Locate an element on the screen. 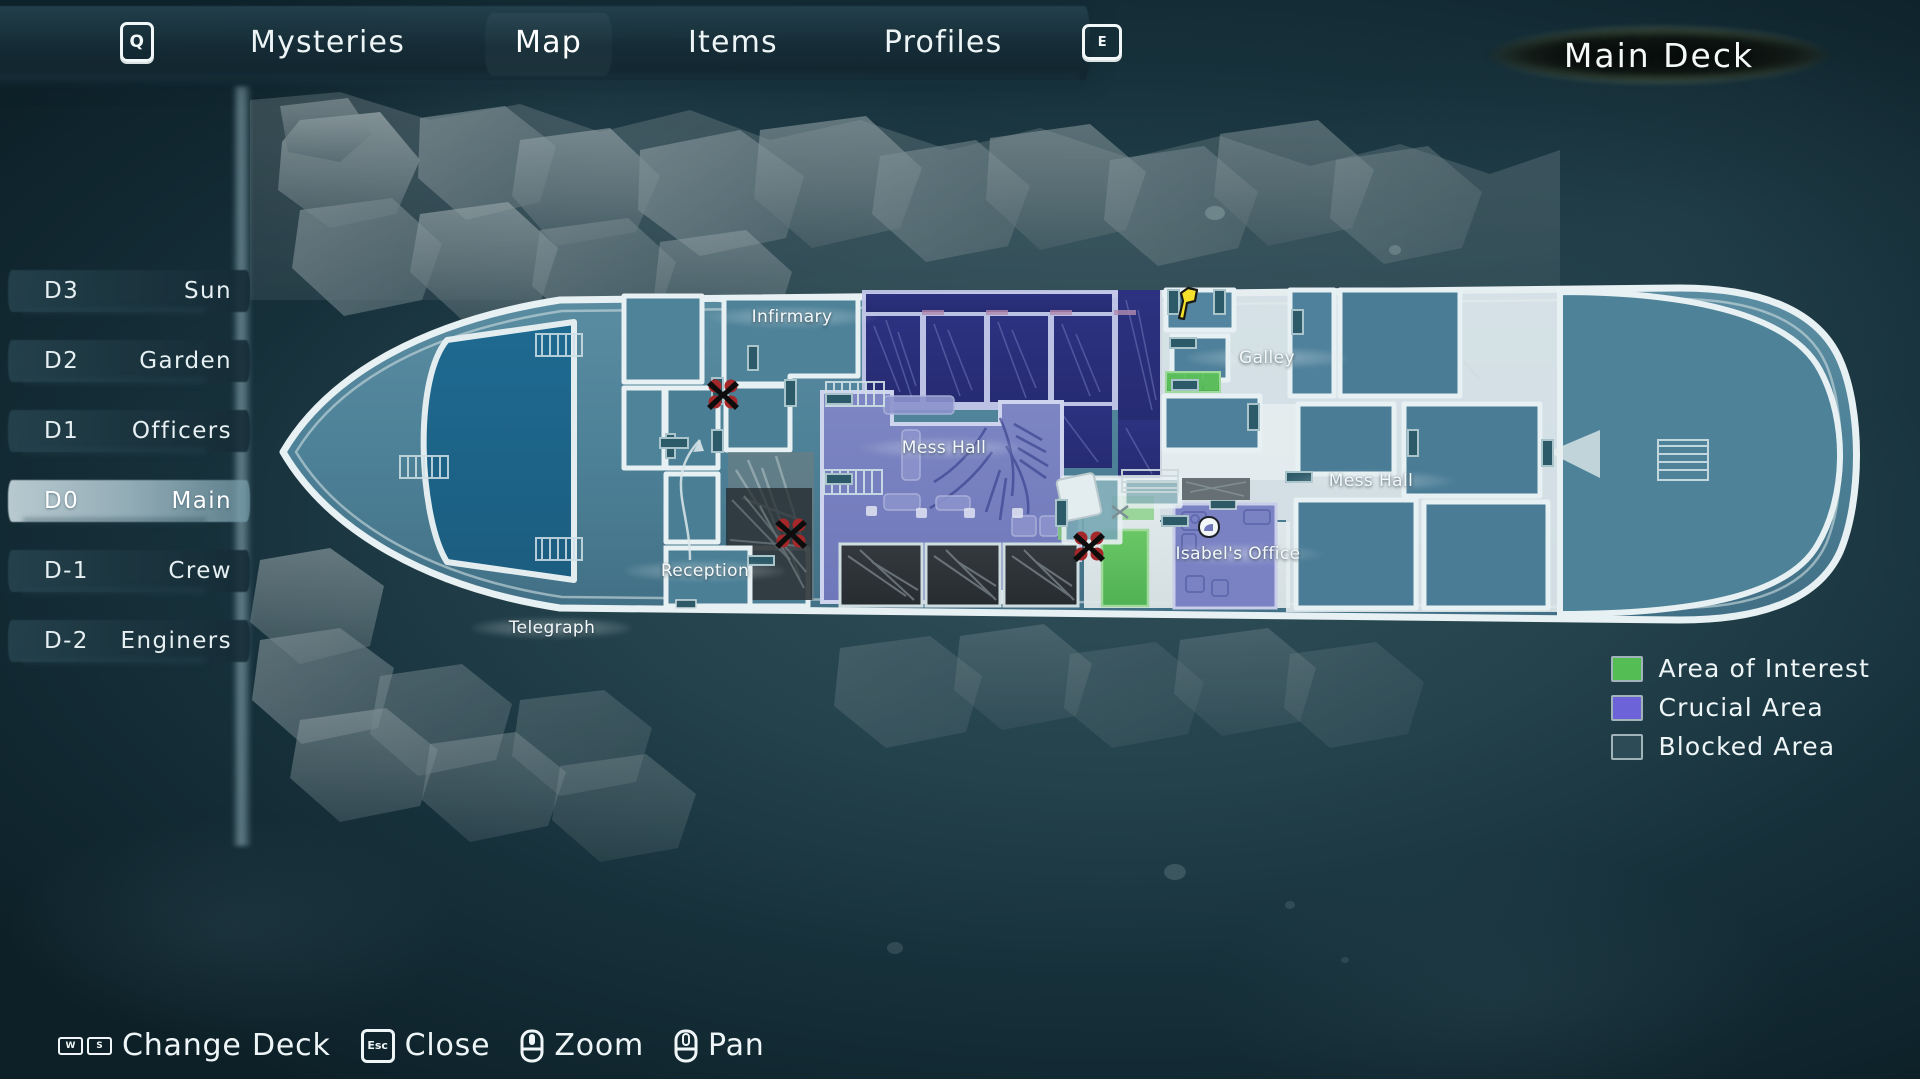  deck-name: Main is located at coordinates (201, 501).